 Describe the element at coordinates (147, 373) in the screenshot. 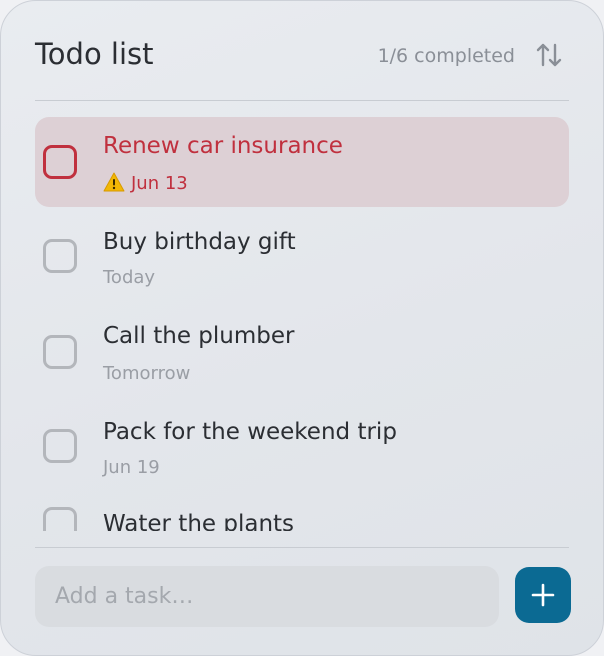

I see `task-due-date: Tomorrow` at that location.